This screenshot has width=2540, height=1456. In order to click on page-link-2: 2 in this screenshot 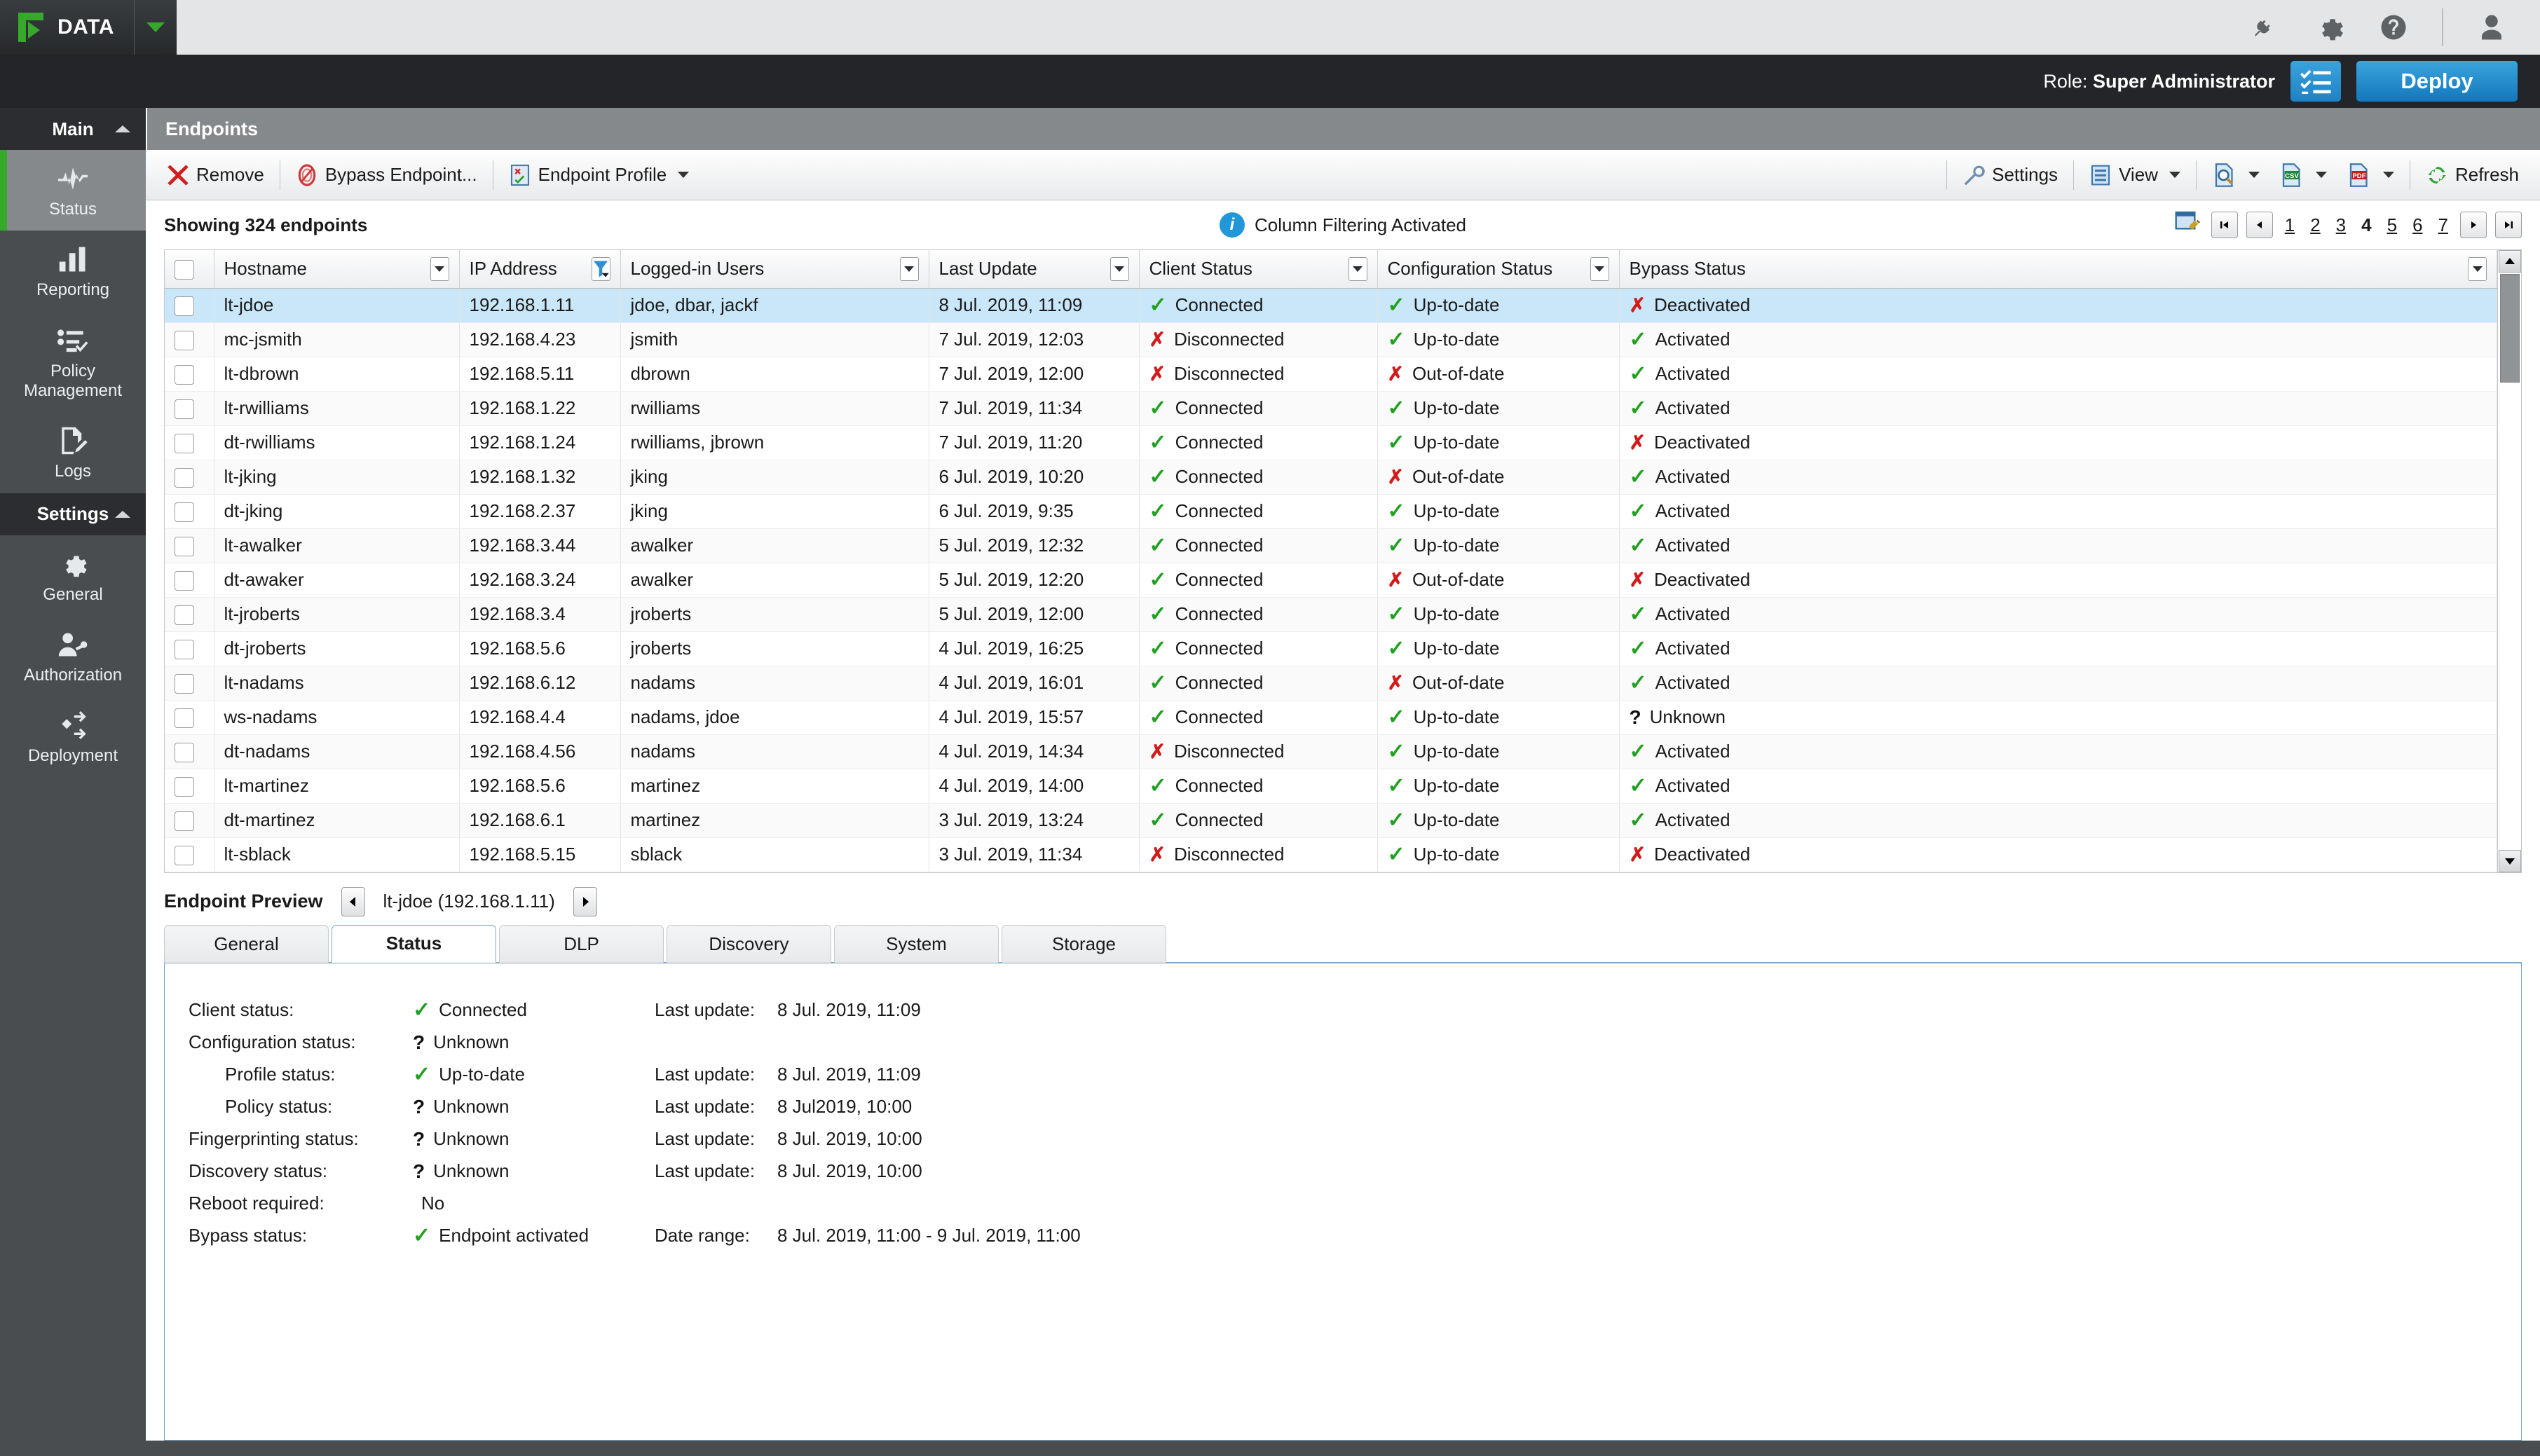, I will do `click(2315, 225)`.